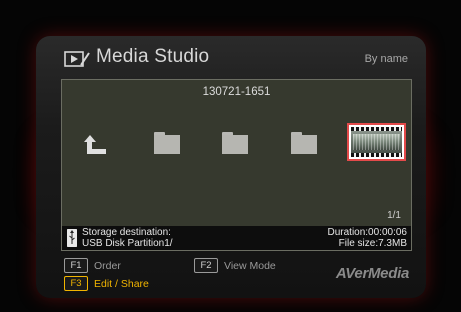  I want to click on f3-key-badge: F3, so click(76, 283).